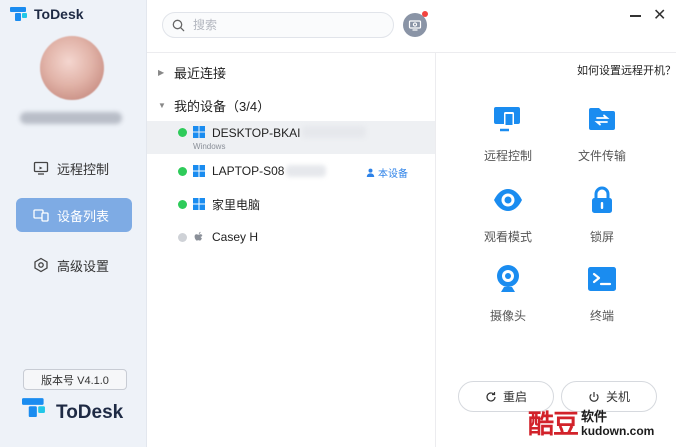  What do you see at coordinates (71, 118) in the screenshot?
I see `user-name-blurred` at bounding box center [71, 118].